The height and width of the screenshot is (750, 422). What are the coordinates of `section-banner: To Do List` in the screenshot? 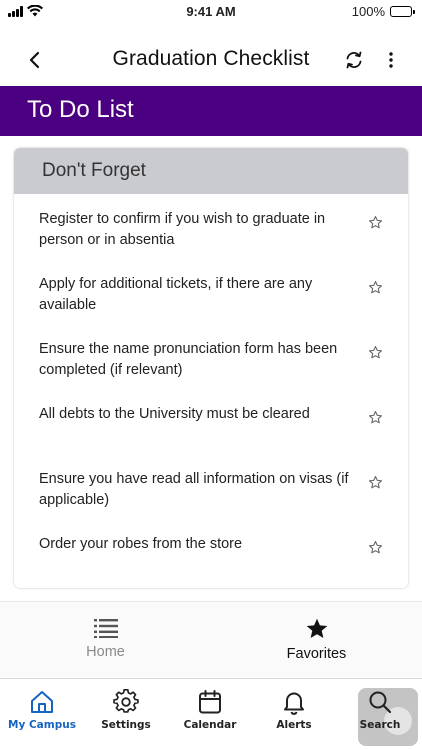 It's located at (211, 111).